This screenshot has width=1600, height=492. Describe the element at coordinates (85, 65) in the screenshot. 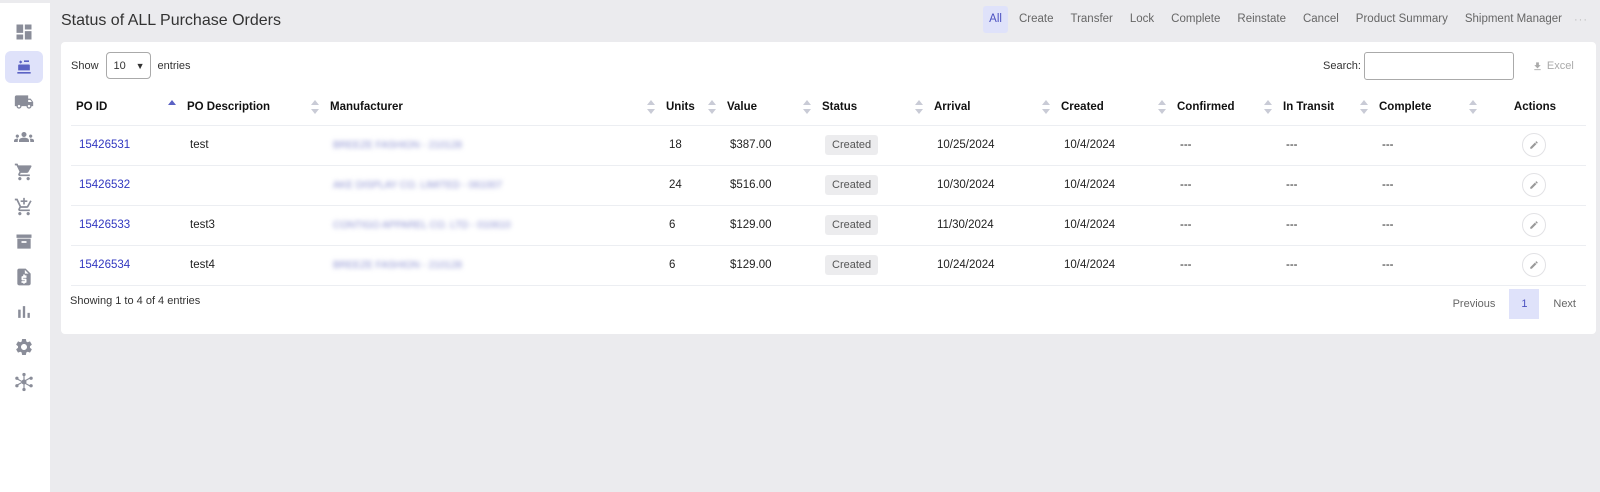

I see `show-label: Show` at that location.